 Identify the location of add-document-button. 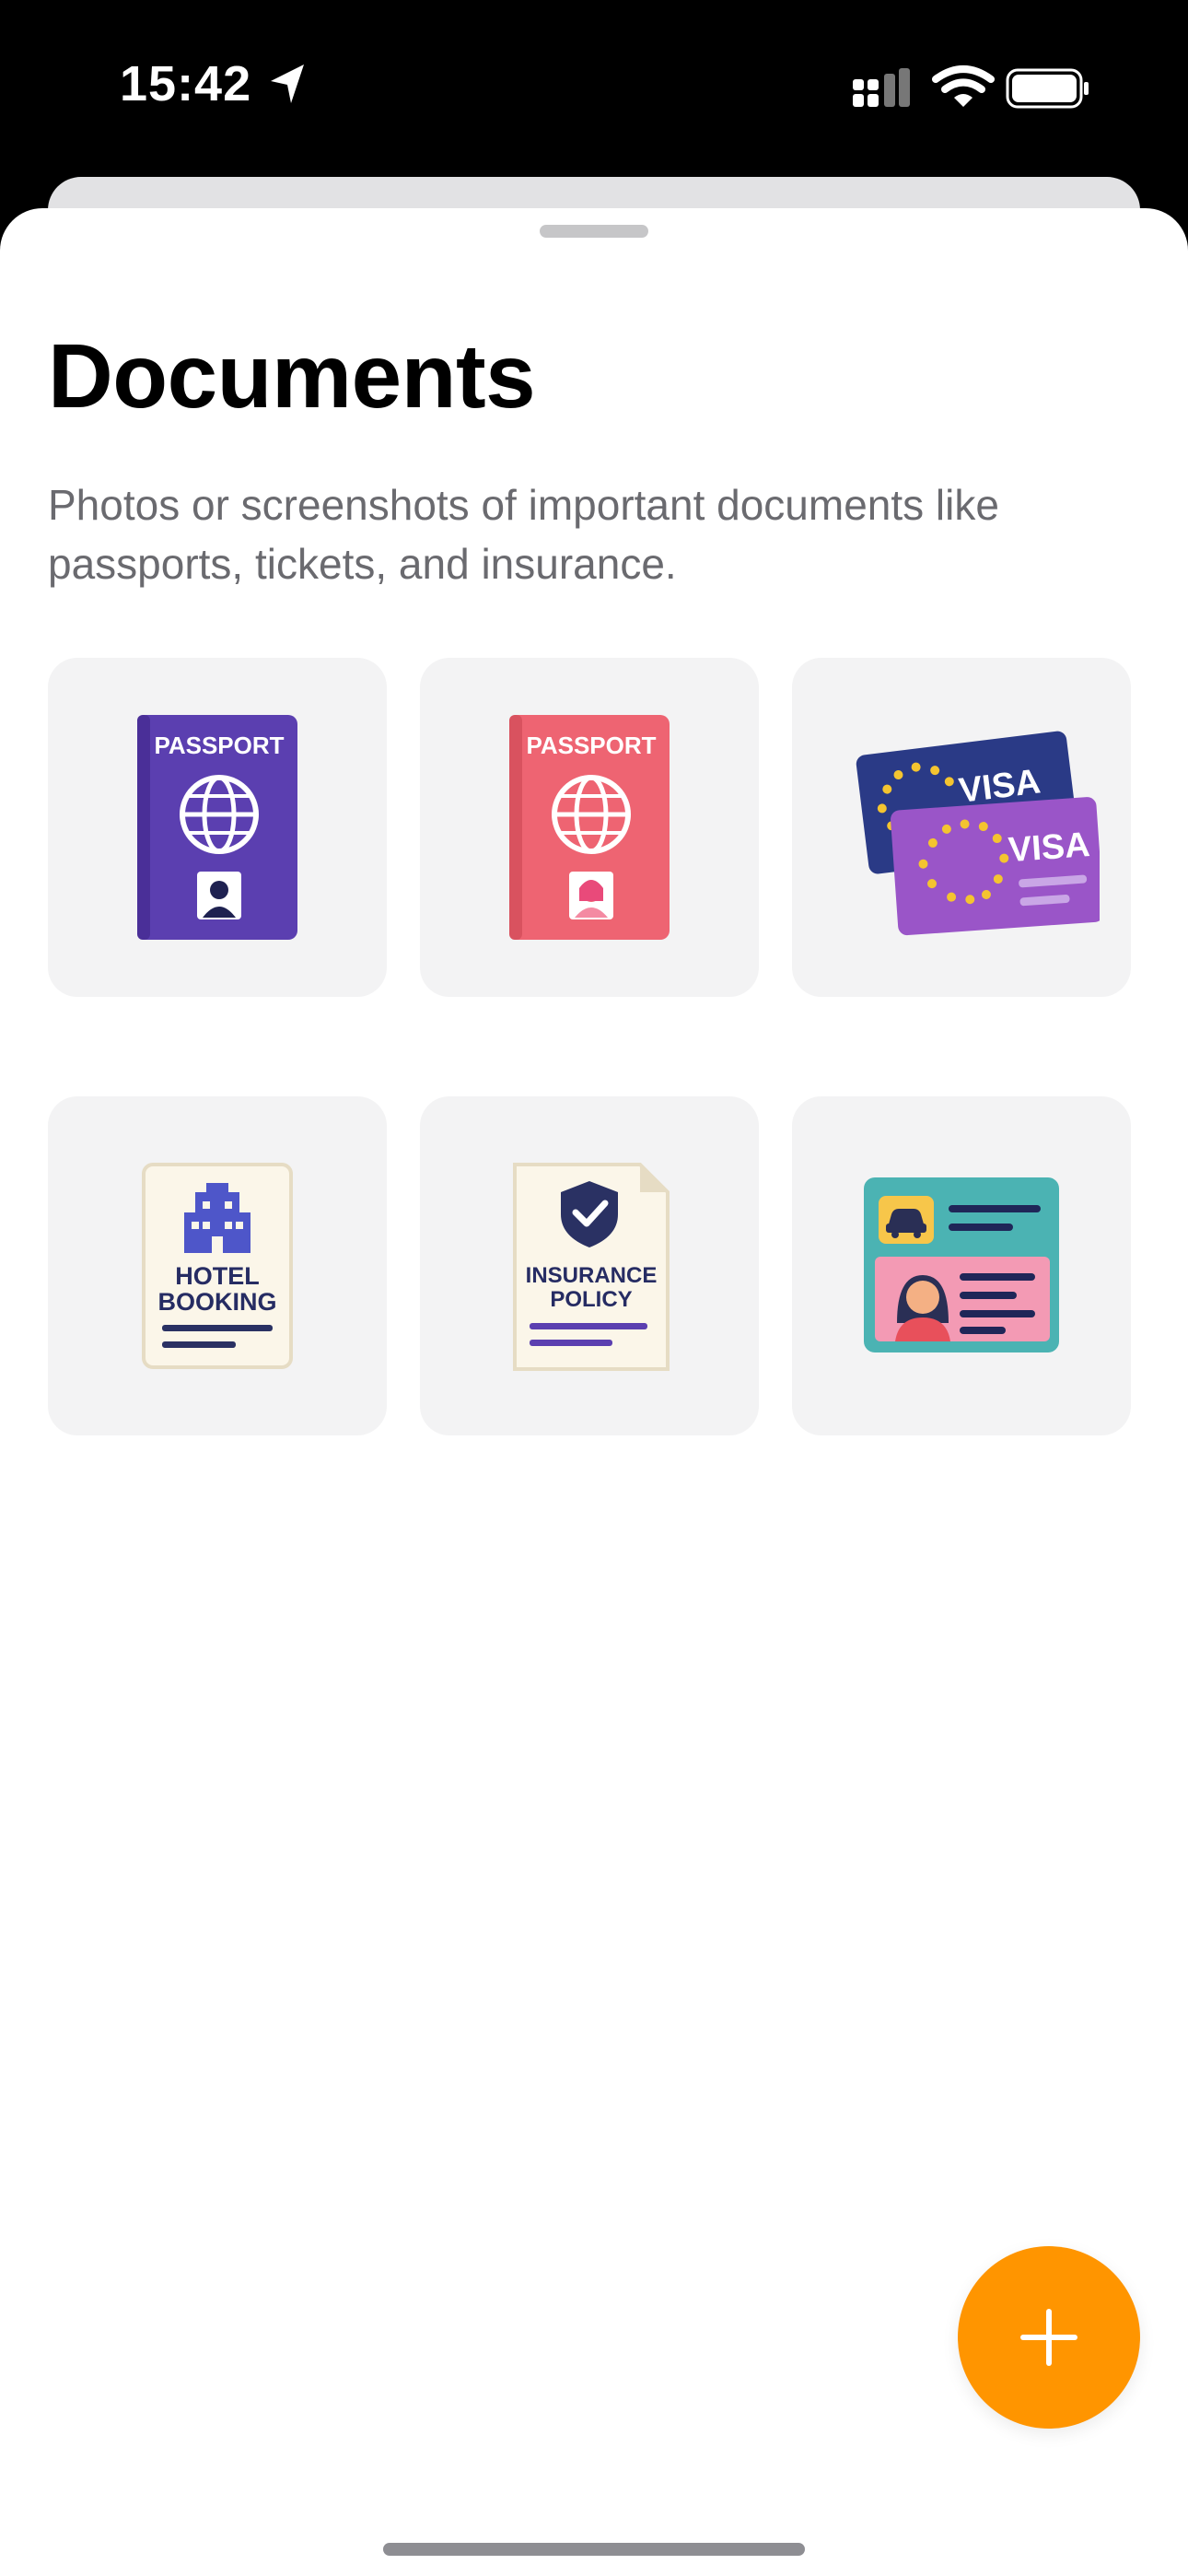
(1049, 2337).